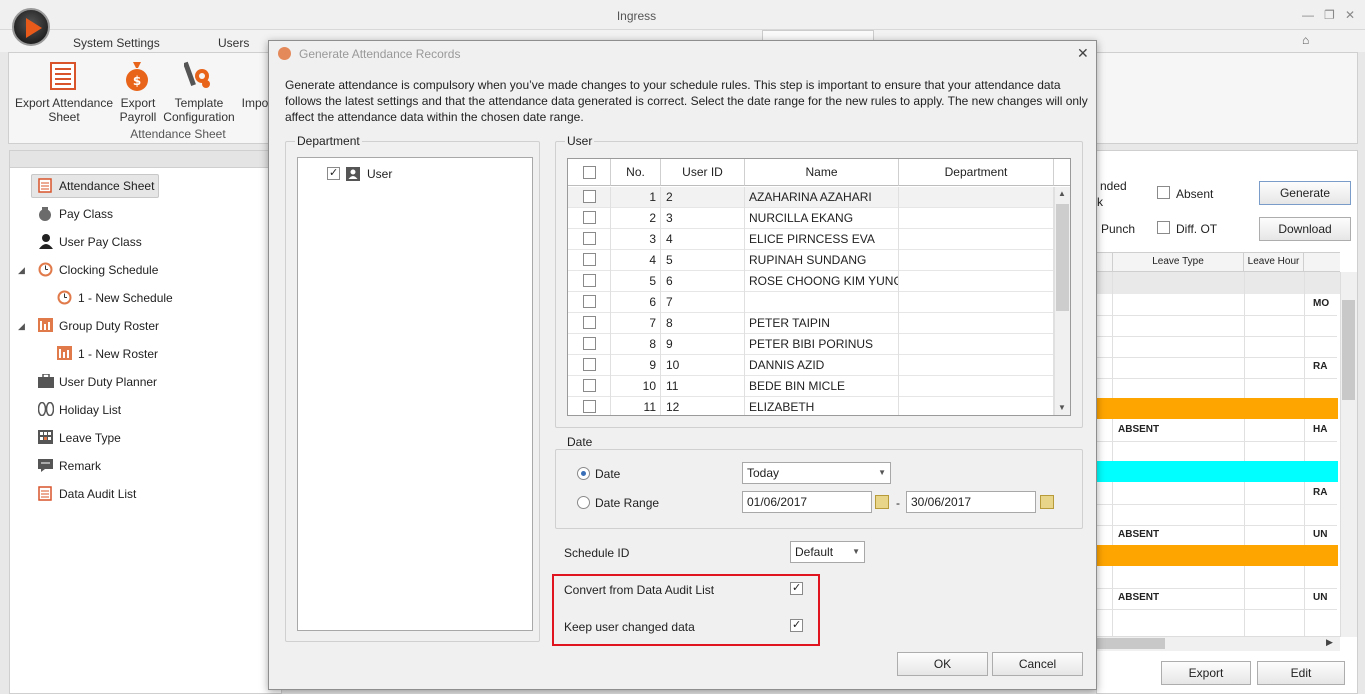 The height and width of the screenshot is (694, 1365). What do you see at coordinates (118, 354) in the screenshot?
I see `nav-roster-item: 1 - New Roster` at bounding box center [118, 354].